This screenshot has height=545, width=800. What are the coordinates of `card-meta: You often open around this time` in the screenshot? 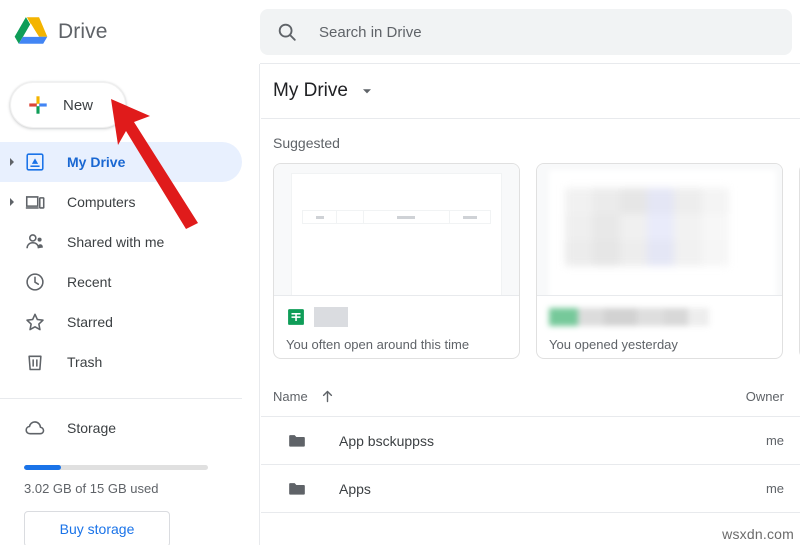 It's located at (396, 326).